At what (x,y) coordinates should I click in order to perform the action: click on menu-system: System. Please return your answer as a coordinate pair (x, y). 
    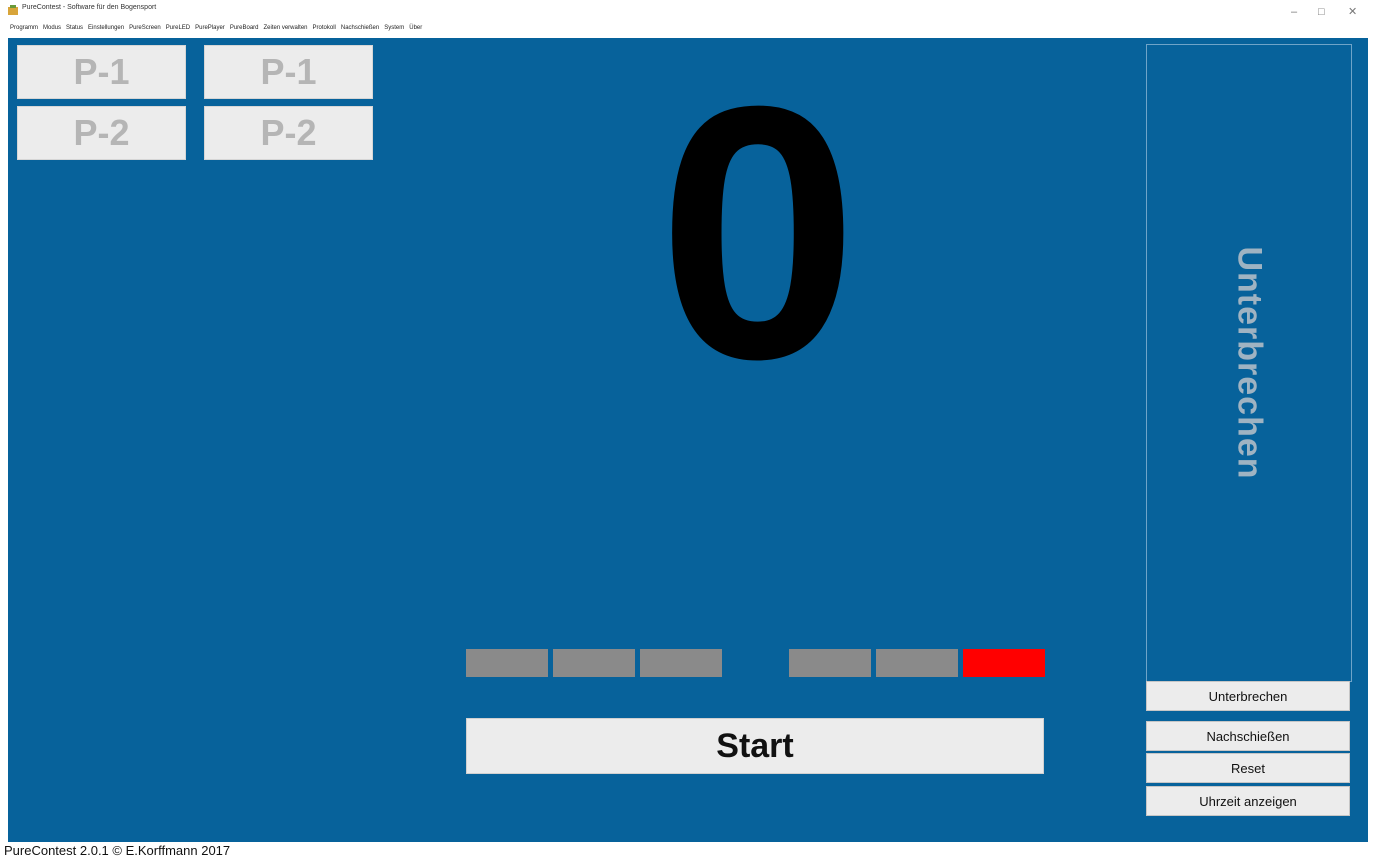
    Looking at the image, I should click on (394, 31).